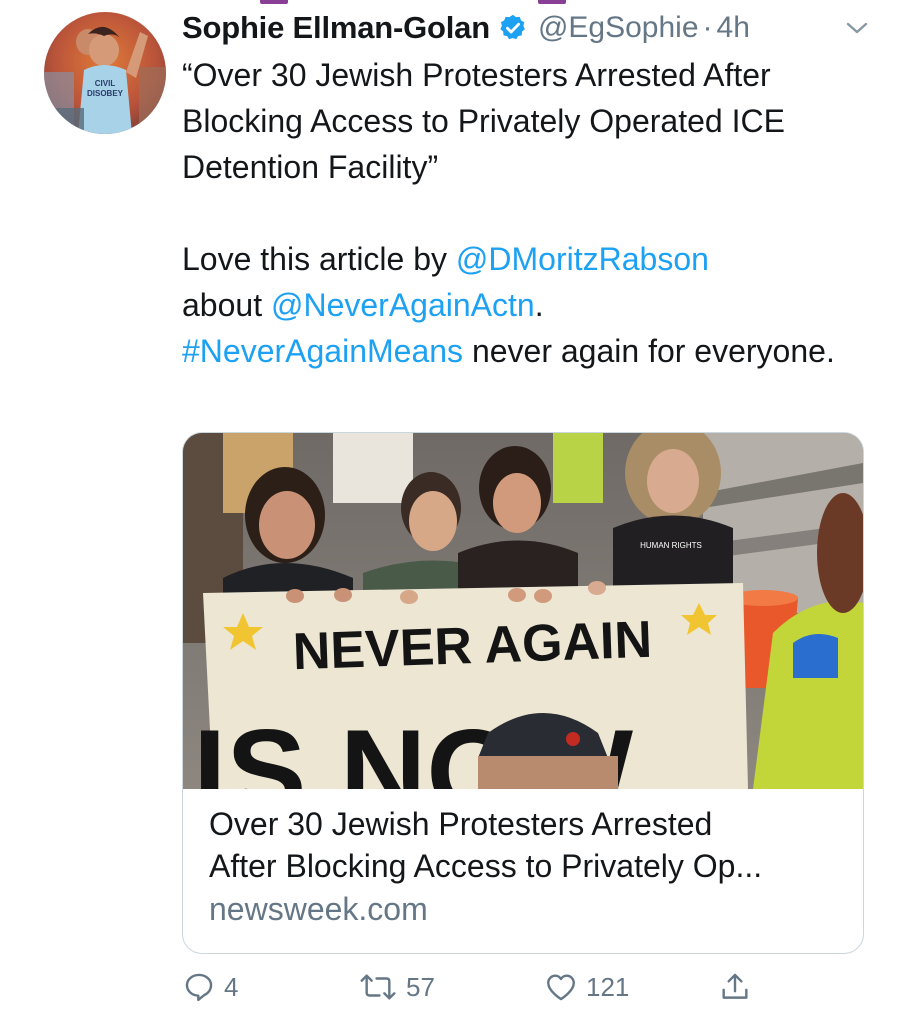 The image size is (908, 1024). Describe the element at coordinates (105, 93) in the screenshot. I see `svg-text: DISOBEY` at that location.